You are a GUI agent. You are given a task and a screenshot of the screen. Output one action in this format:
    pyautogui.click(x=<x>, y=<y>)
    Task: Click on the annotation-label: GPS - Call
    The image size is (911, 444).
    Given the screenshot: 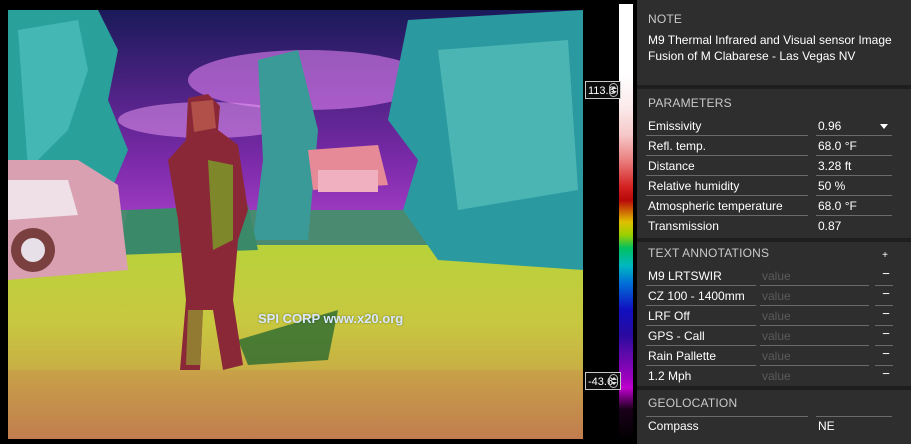 What is the action you would take?
    pyautogui.click(x=676, y=336)
    